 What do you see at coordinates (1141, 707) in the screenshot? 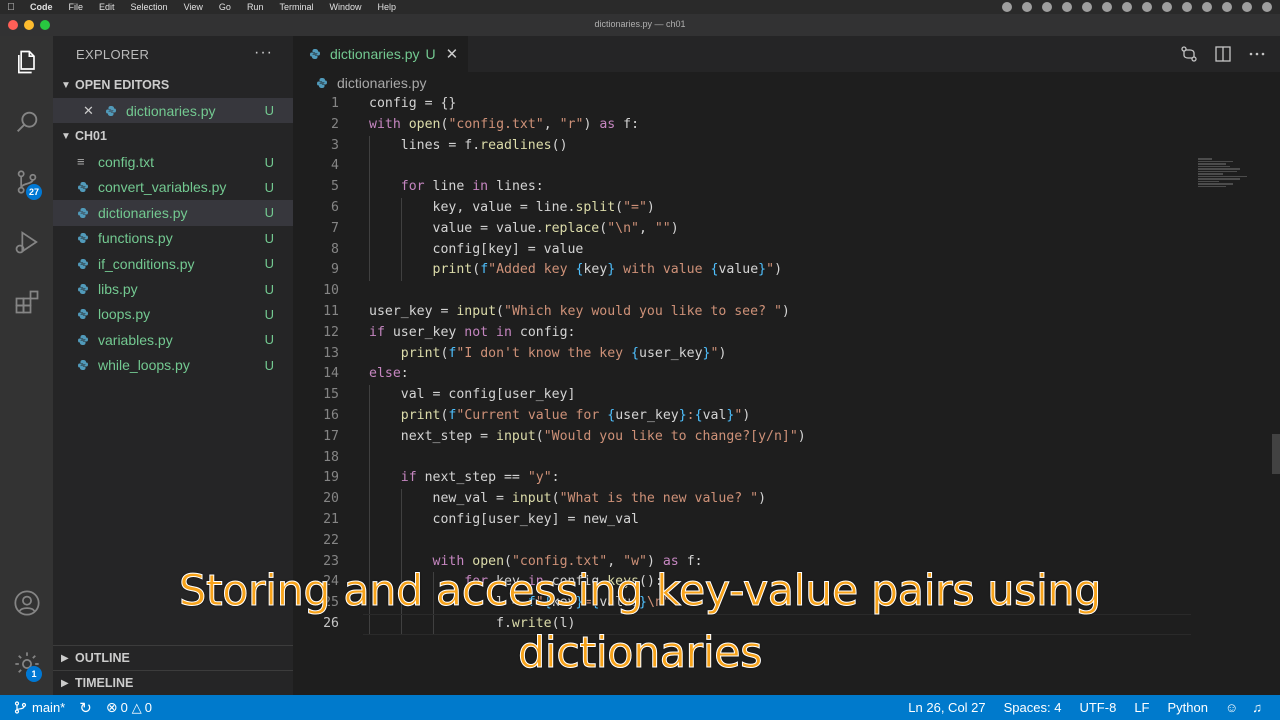
I see `end-of-line: LF` at bounding box center [1141, 707].